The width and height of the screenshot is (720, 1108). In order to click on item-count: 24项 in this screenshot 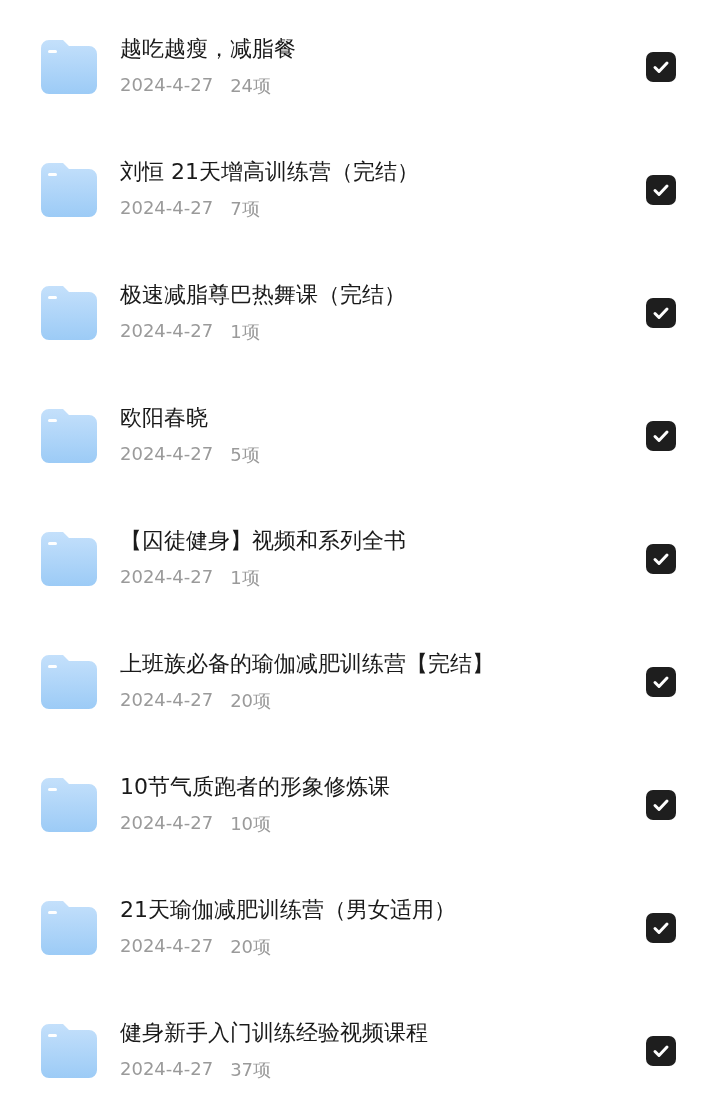, I will do `click(251, 85)`.